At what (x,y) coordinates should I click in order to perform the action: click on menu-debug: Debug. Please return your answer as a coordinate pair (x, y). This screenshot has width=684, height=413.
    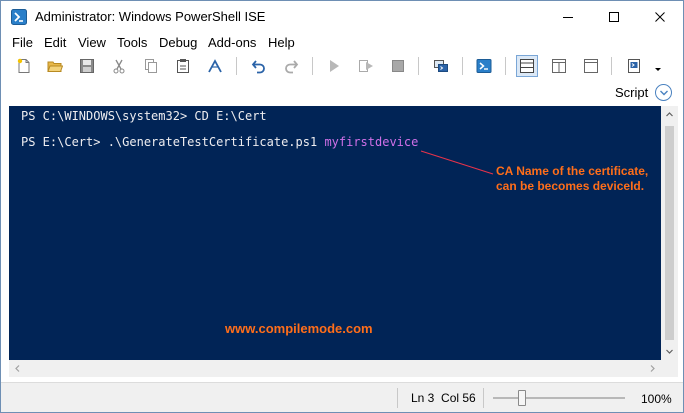
    Looking at the image, I should click on (178, 42).